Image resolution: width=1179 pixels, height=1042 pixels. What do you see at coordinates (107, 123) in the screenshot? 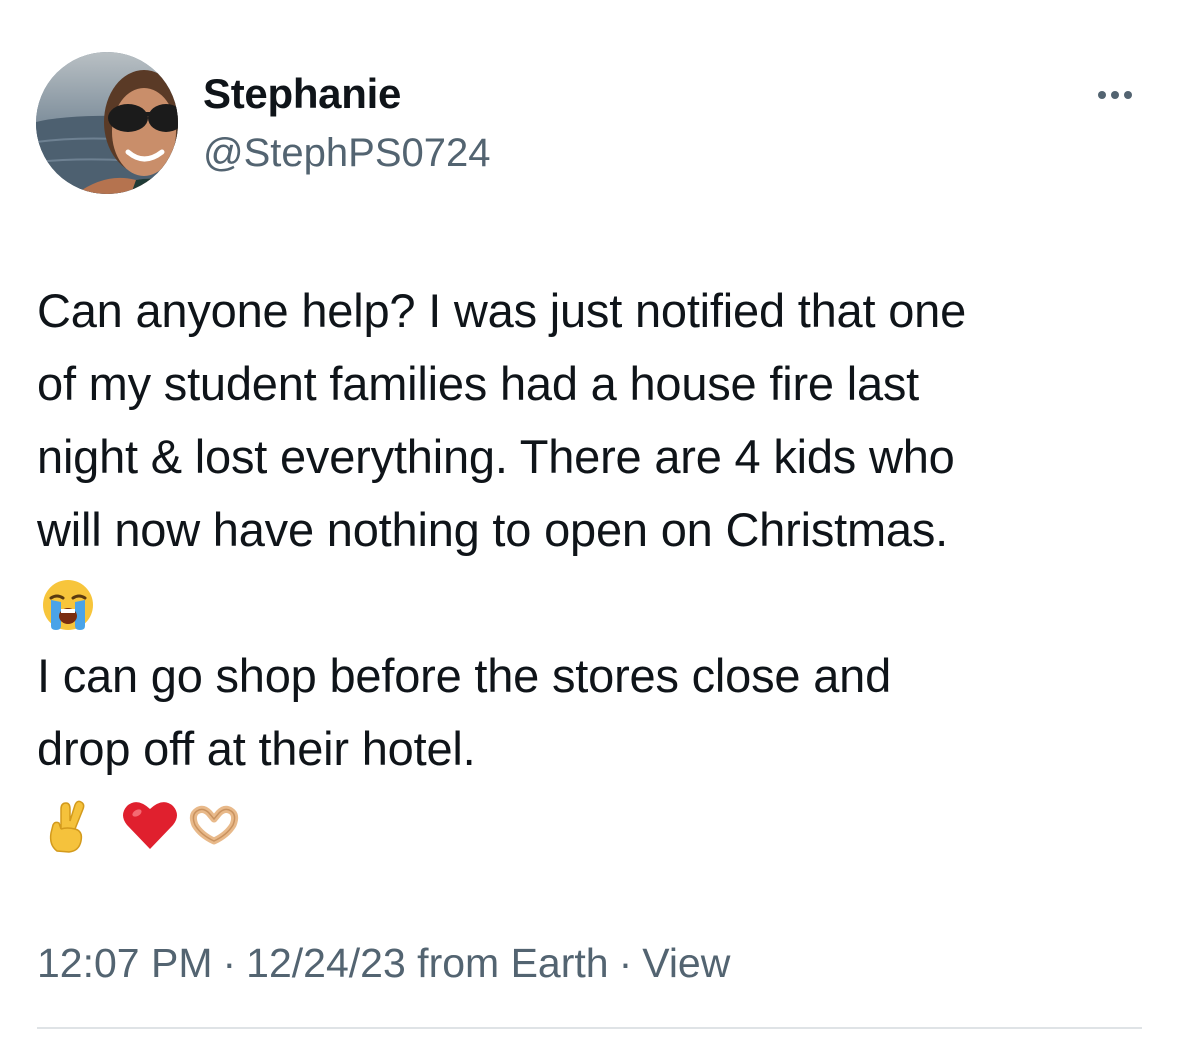
I see `avatar` at bounding box center [107, 123].